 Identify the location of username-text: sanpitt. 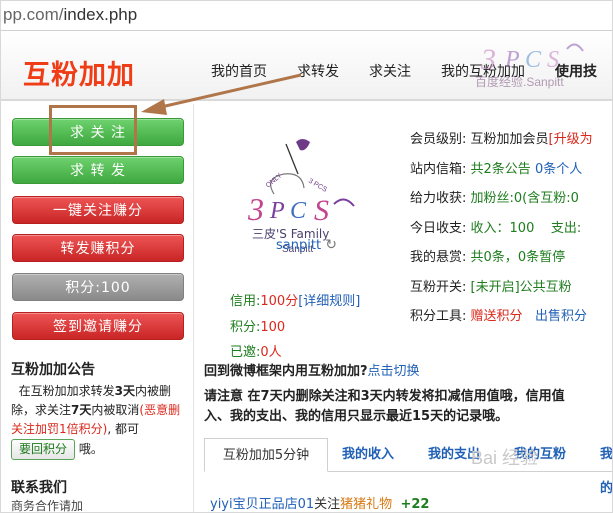
(298, 245).